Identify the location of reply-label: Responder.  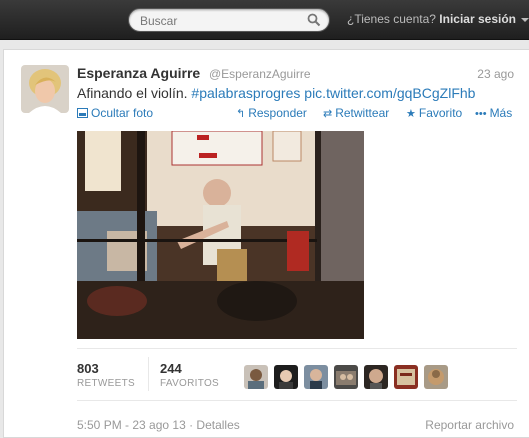
(277, 113).